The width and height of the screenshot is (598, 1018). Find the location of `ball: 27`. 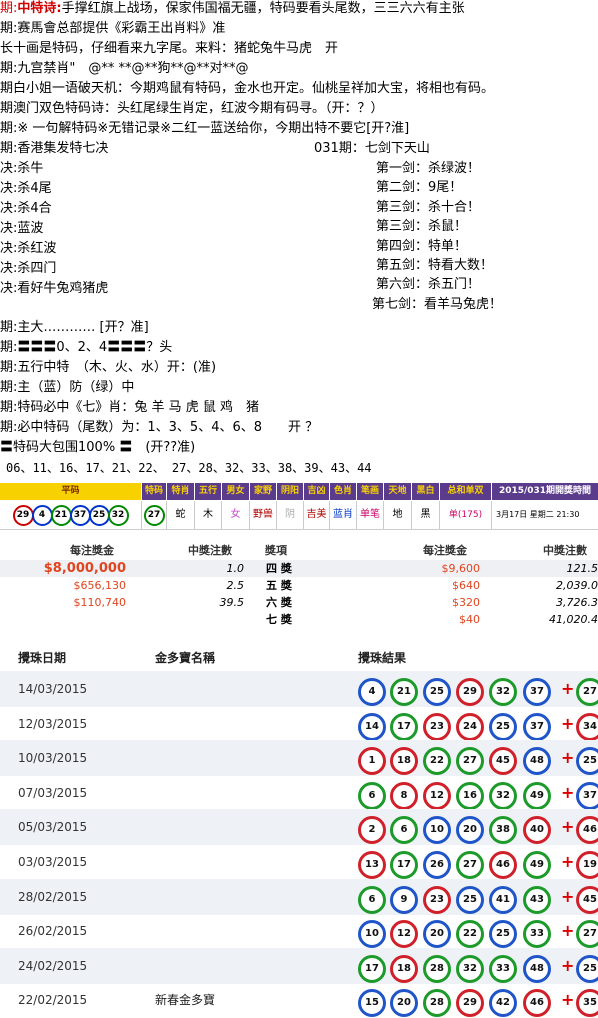

ball: 27 is located at coordinates (154, 515).